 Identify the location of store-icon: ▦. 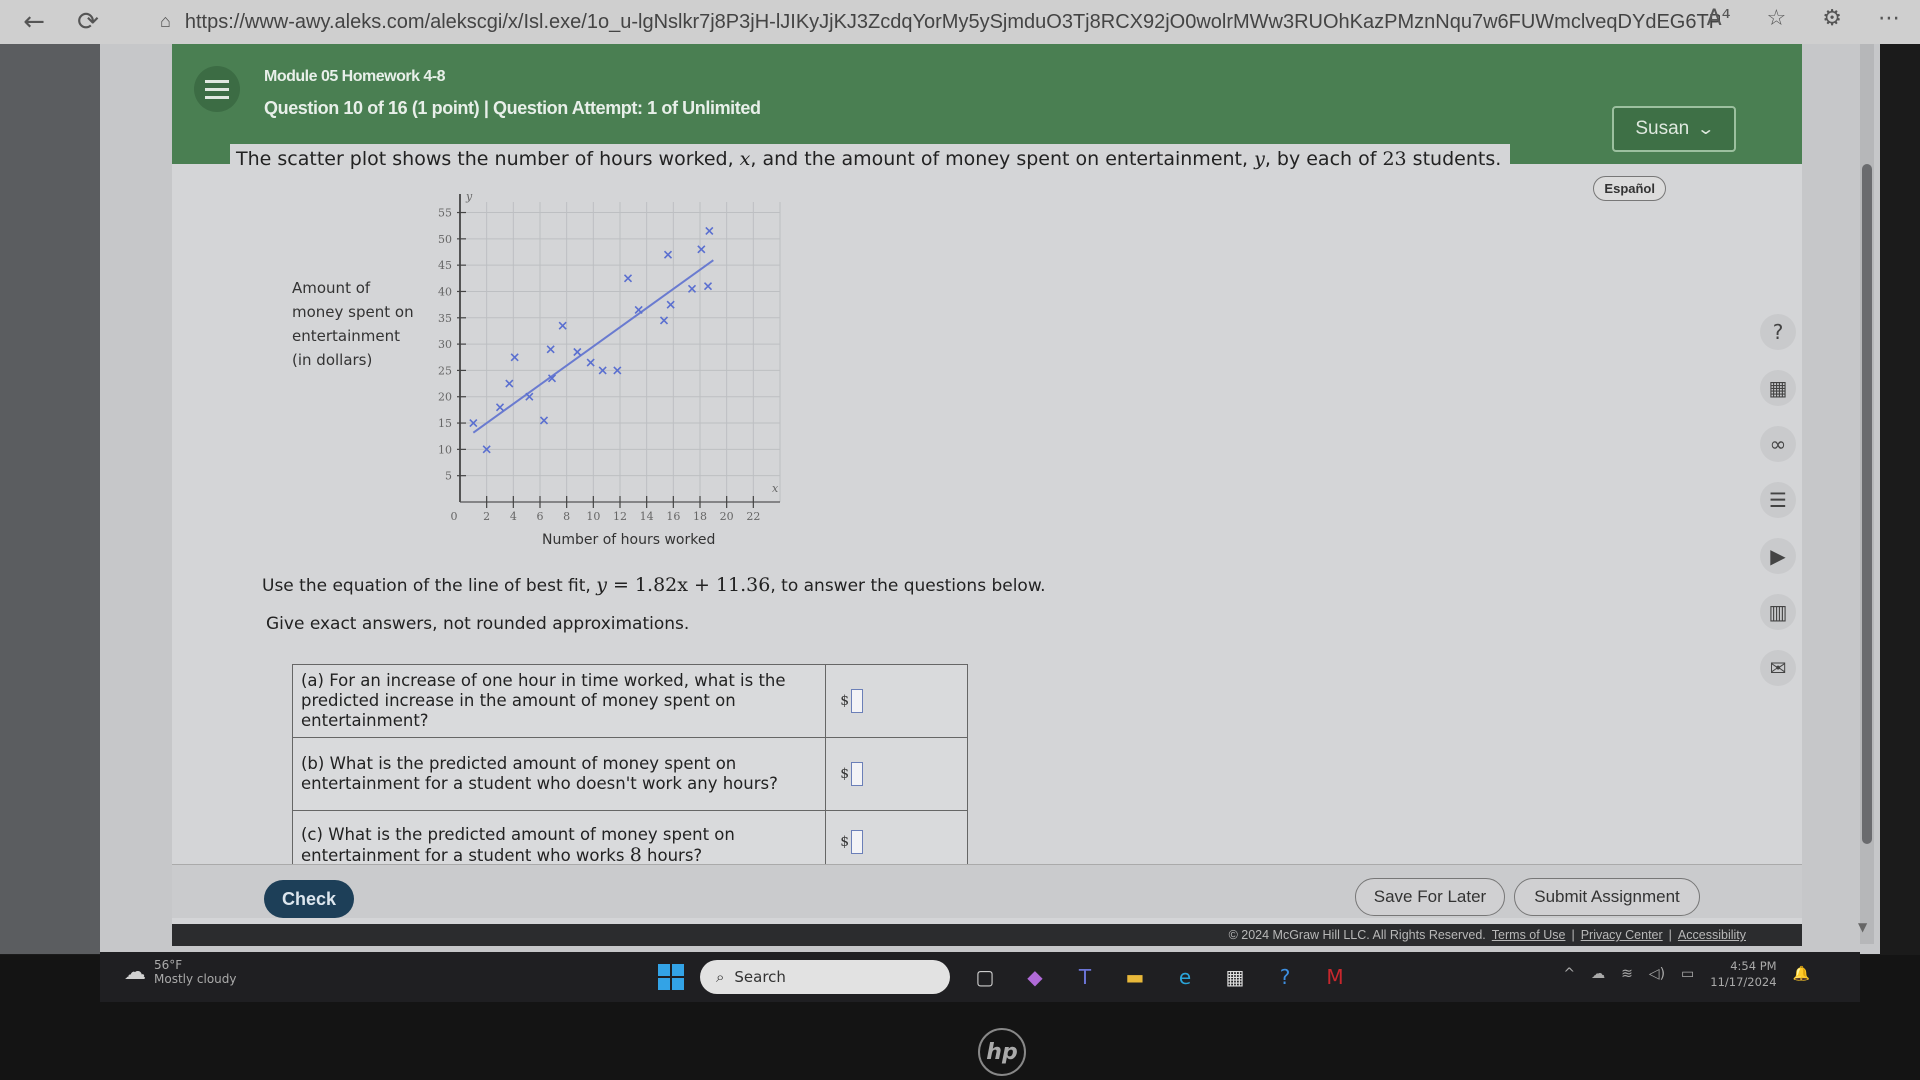
(1235, 977).